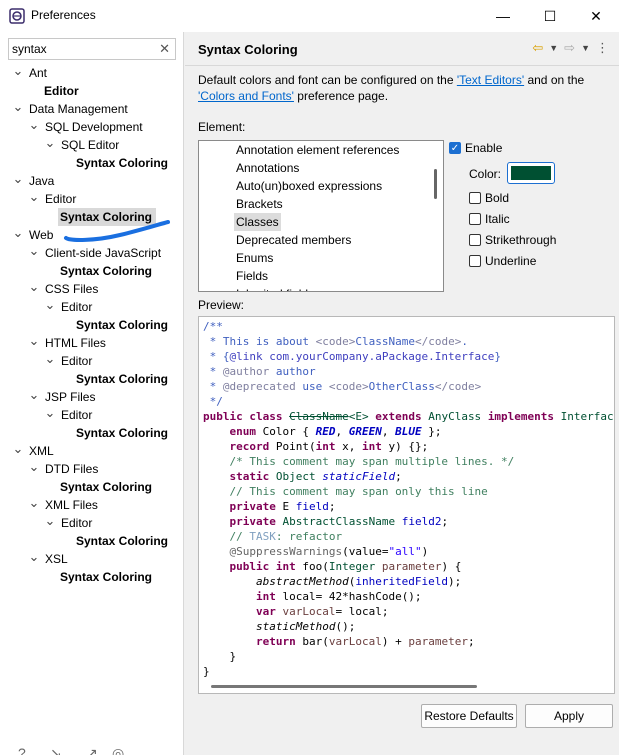 This screenshot has height=755, width=619. What do you see at coordinates (531, 173) in the screenshot?
I see `color-picker-button` at bounding box center [531, 173].